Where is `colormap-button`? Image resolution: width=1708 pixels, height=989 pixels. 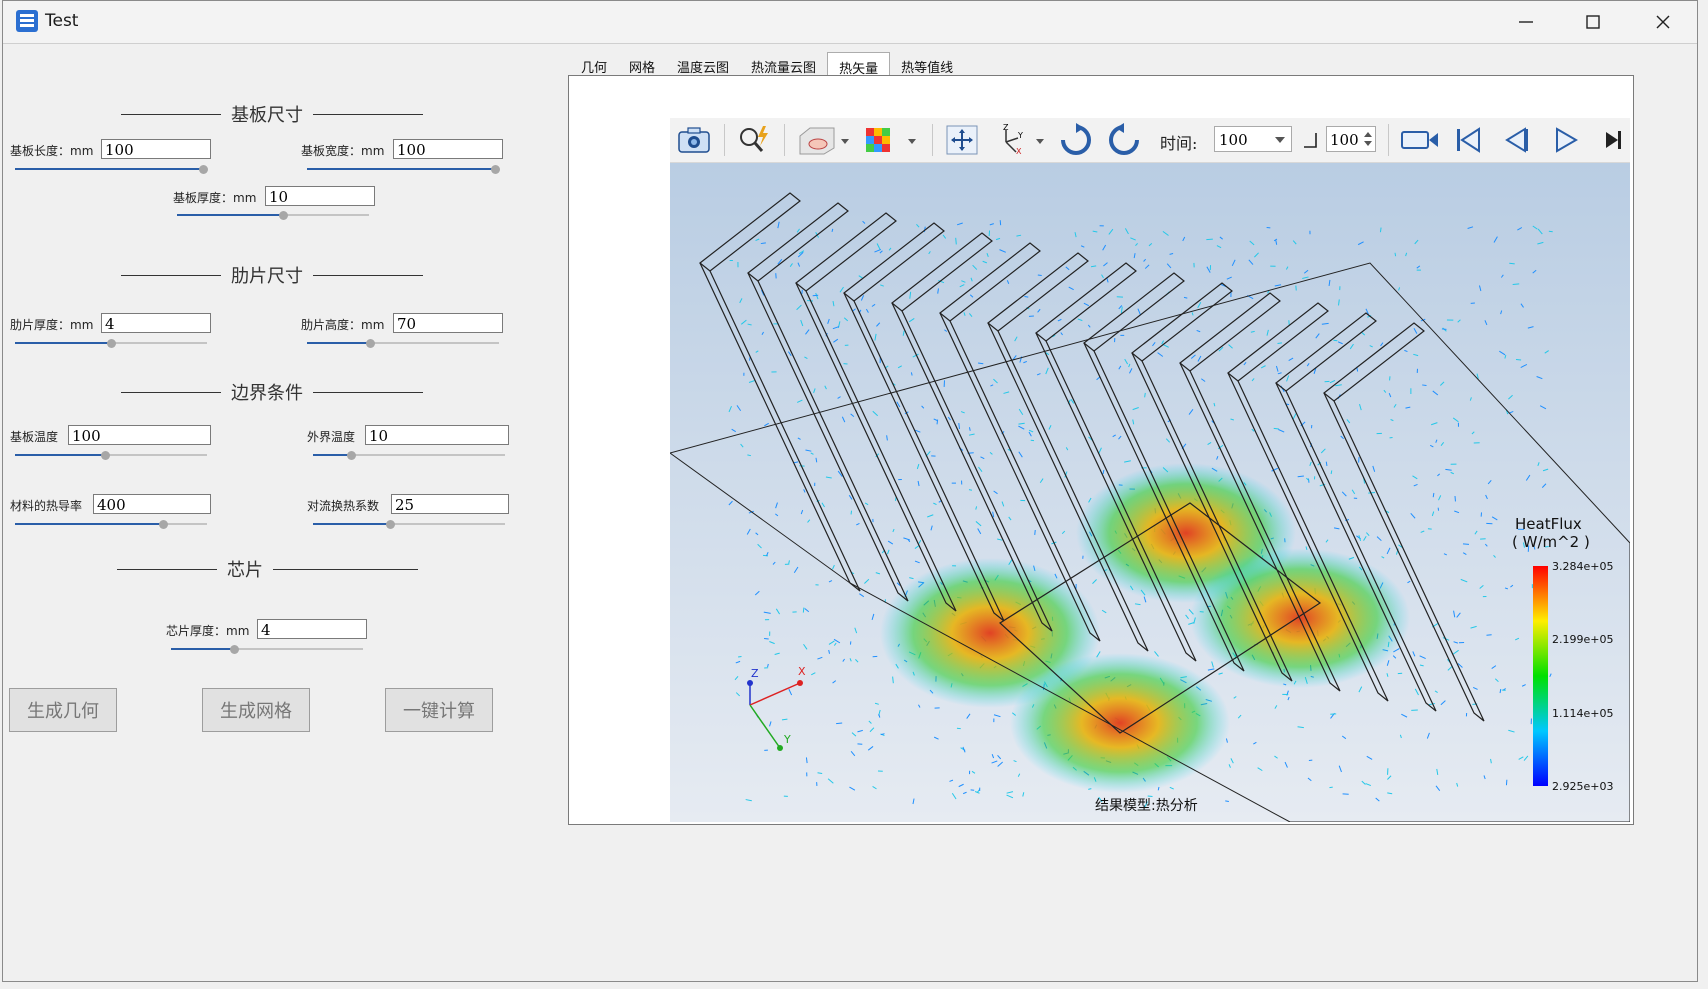
colormap-button is located at coordinates (892, 140).